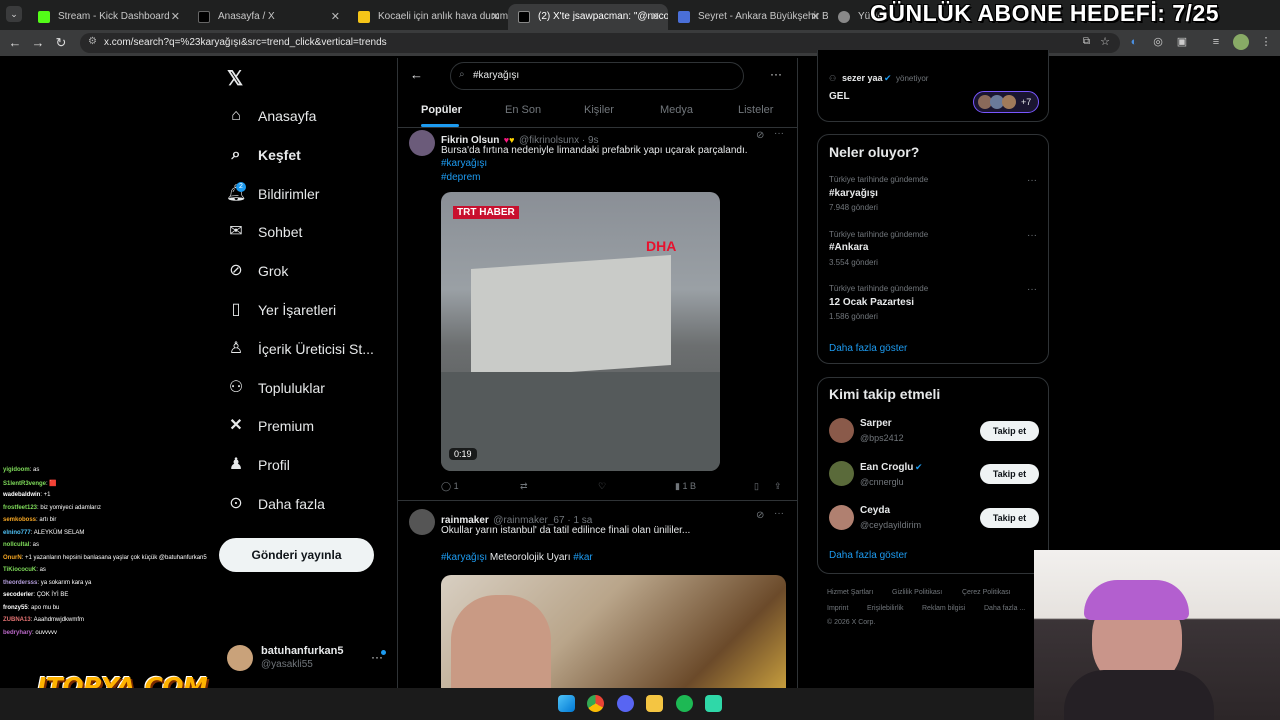  I want to click on browser-menu-icon: ⋮, so click(1266, 42).